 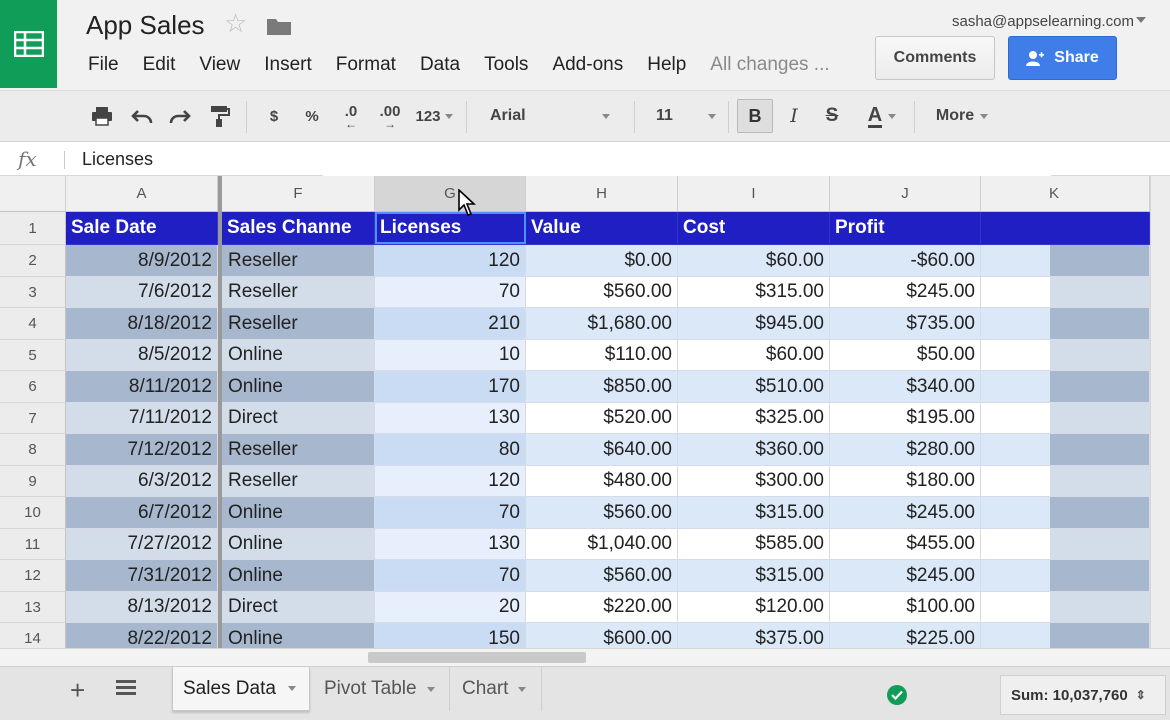 What do you see at coordinates (585, 657) in the screenshot?
I see `horizontal-scrollbar` at bounding box center [585, 657].